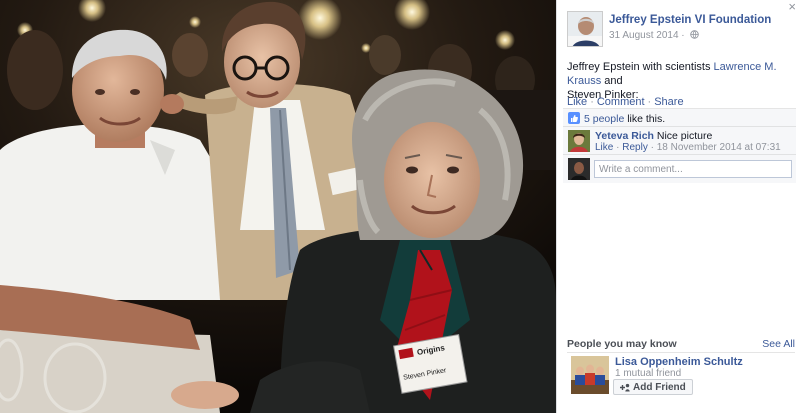 The width and height of the screenshot is (800, 413). Describe the element at coordinates (621, 102) in the screenshot. I see `comment-button: Comment` at that location.